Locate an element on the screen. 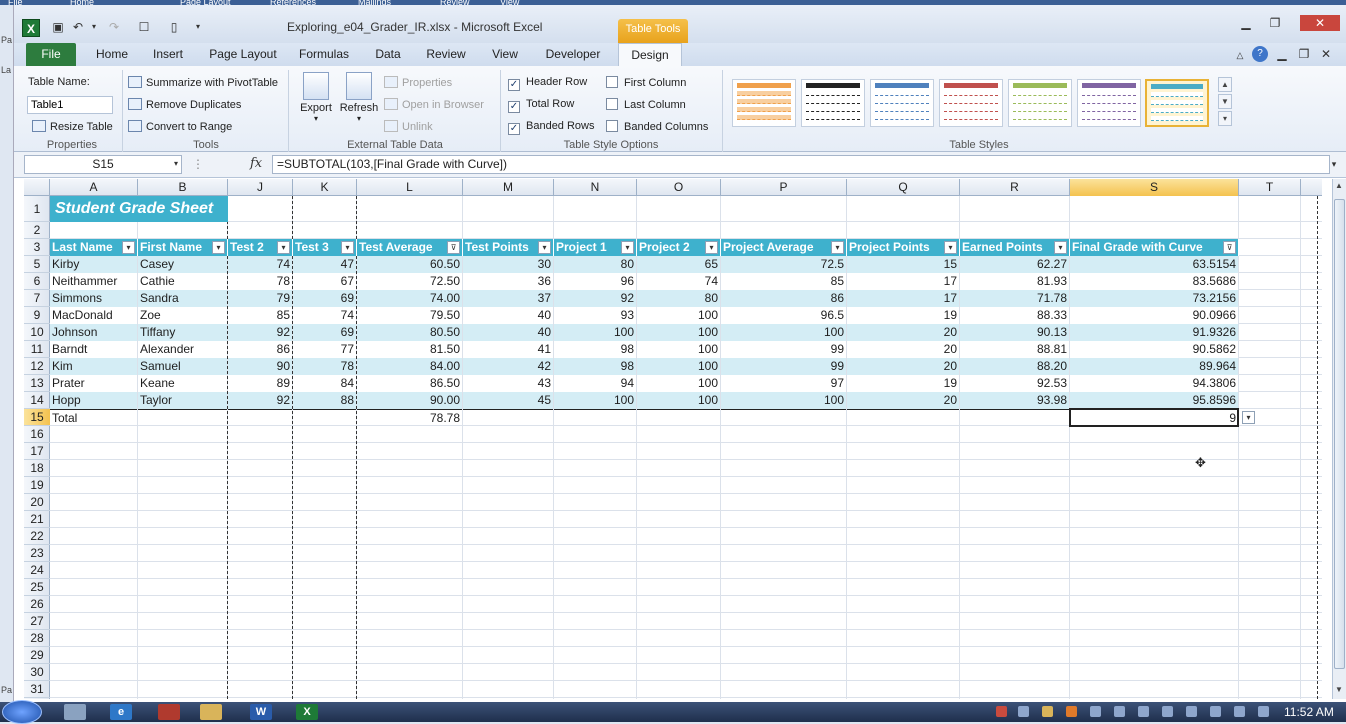 Image resolution: width=1346 pixels, height=724 pixels. tray-network-icon is located at coordinates (1095, 711).